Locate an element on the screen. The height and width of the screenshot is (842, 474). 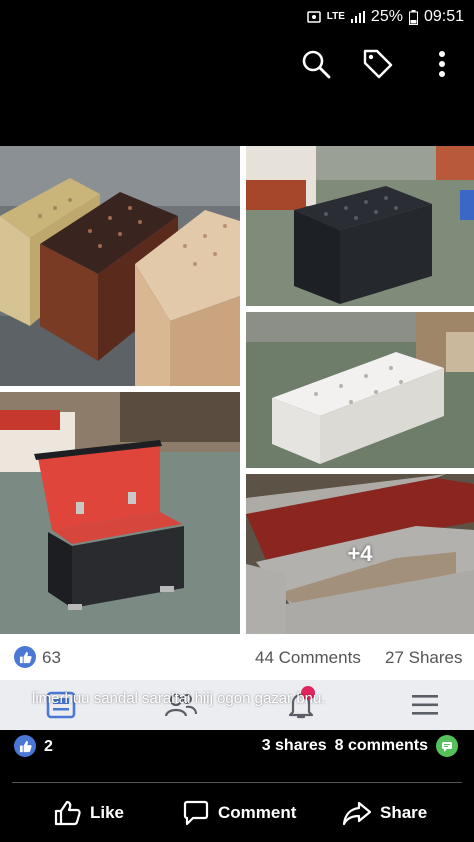
shares-count-link: 3 shares is located at coordinates (294, 746).